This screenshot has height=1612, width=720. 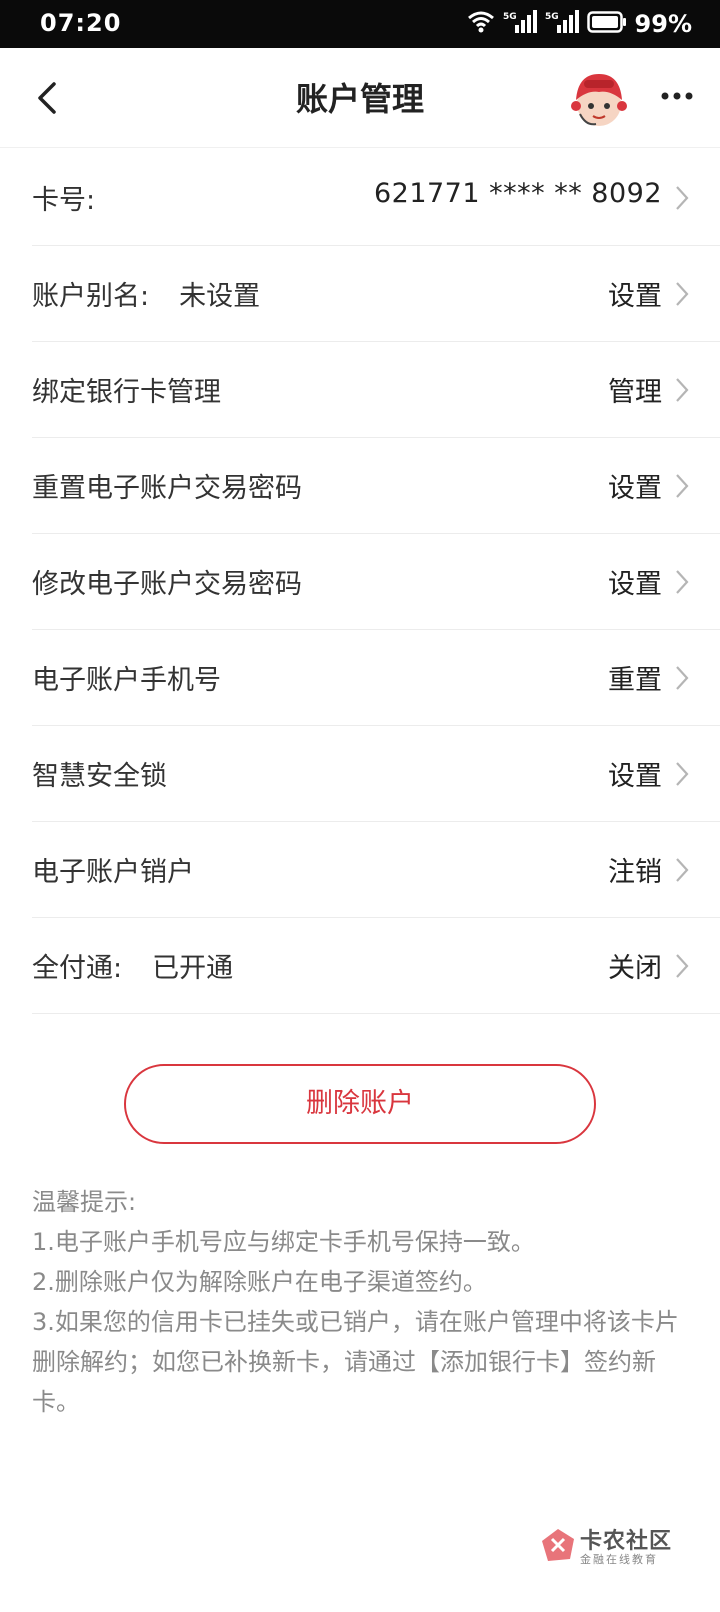 I want to click on more-button, so click(x=677, y=96).